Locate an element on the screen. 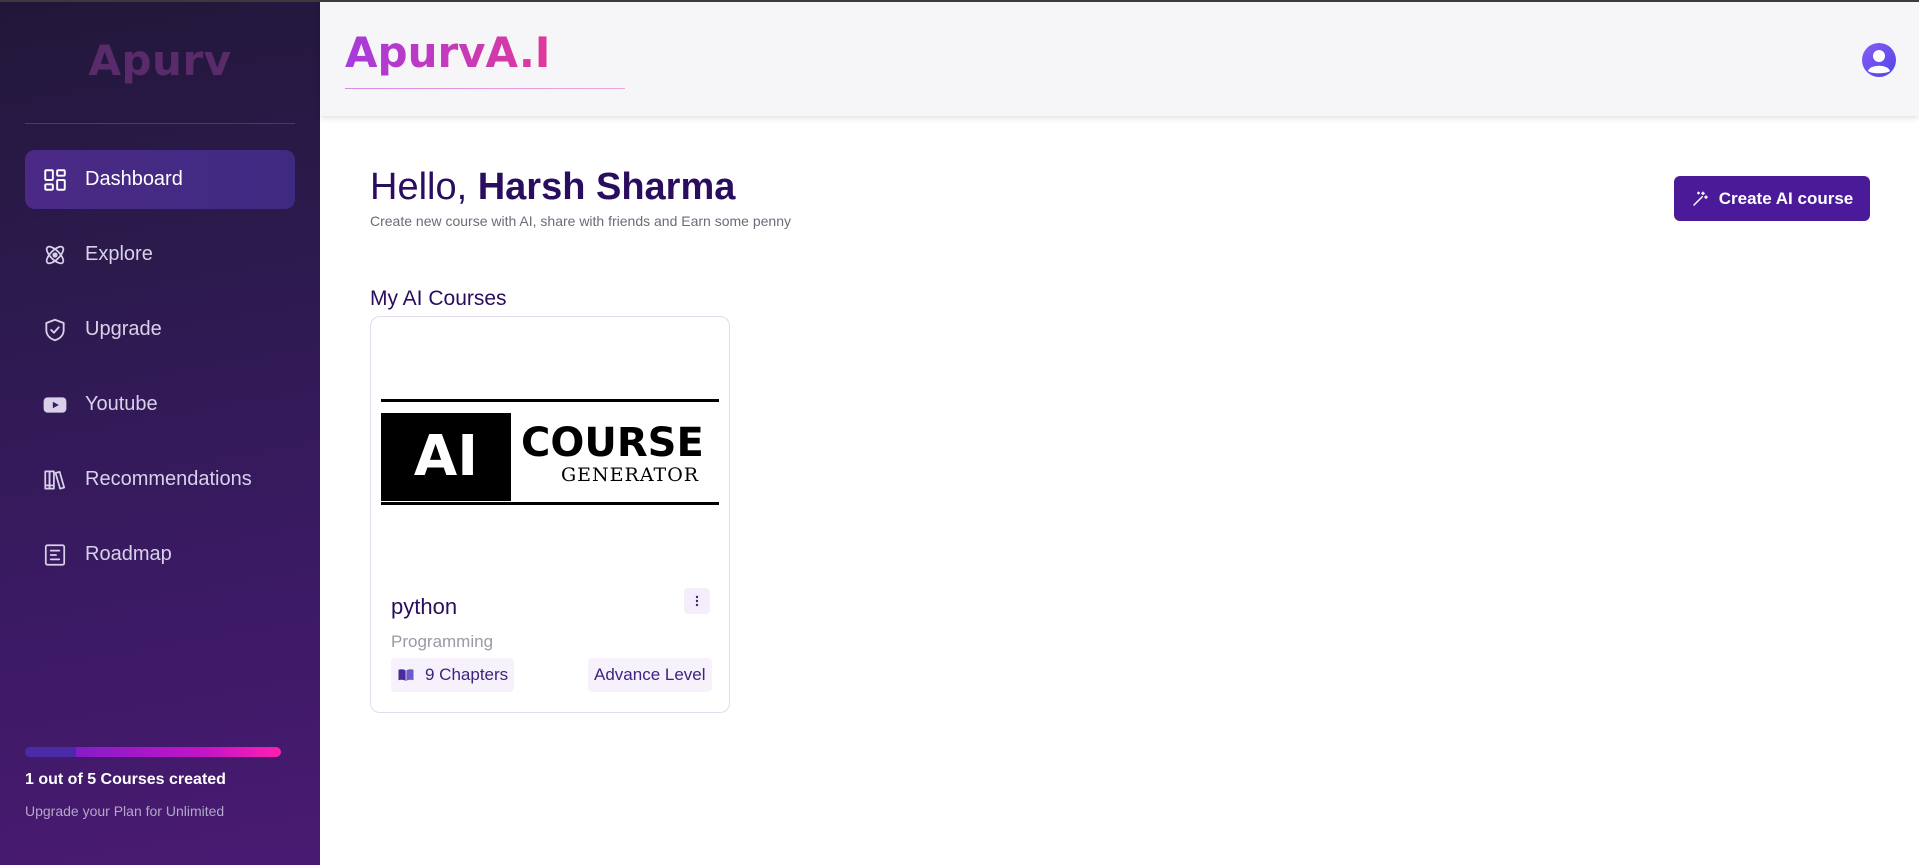 The width and height of the screenshot is (1919, 865). chapters-badge: 9 Chapters is located at coordinates (453, 675).